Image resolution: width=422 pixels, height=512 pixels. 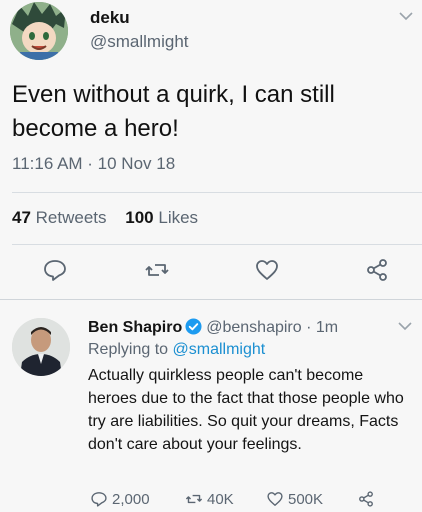 I want to click on reply-header: Ben Shapiro @benshapiro · 1m, so click(x=213, y=327).